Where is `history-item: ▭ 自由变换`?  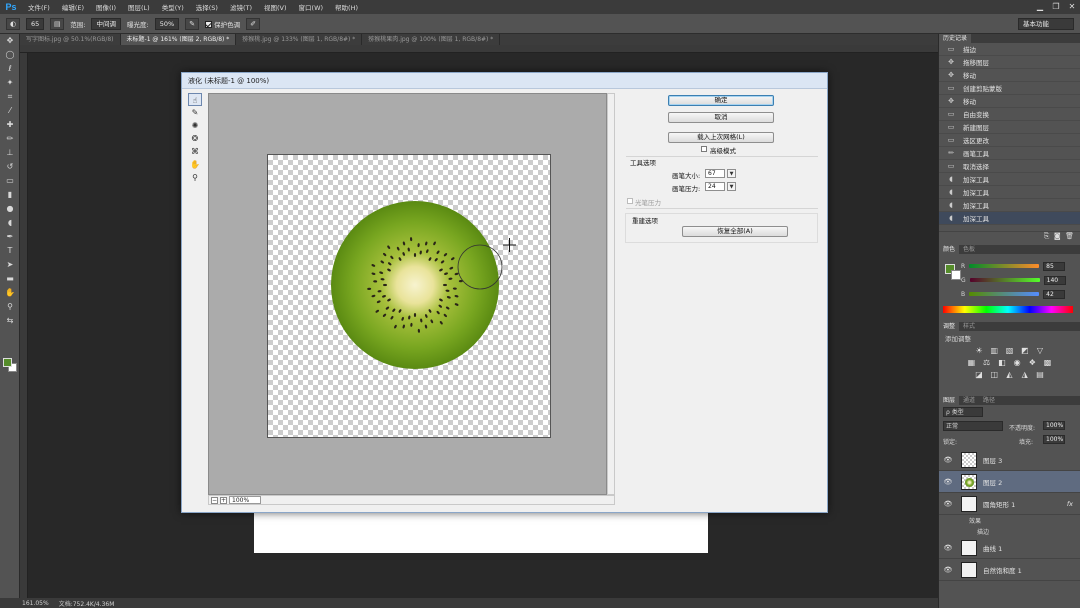 history-item: ▭ 自由变换 is located at coordinates (1009, 114).